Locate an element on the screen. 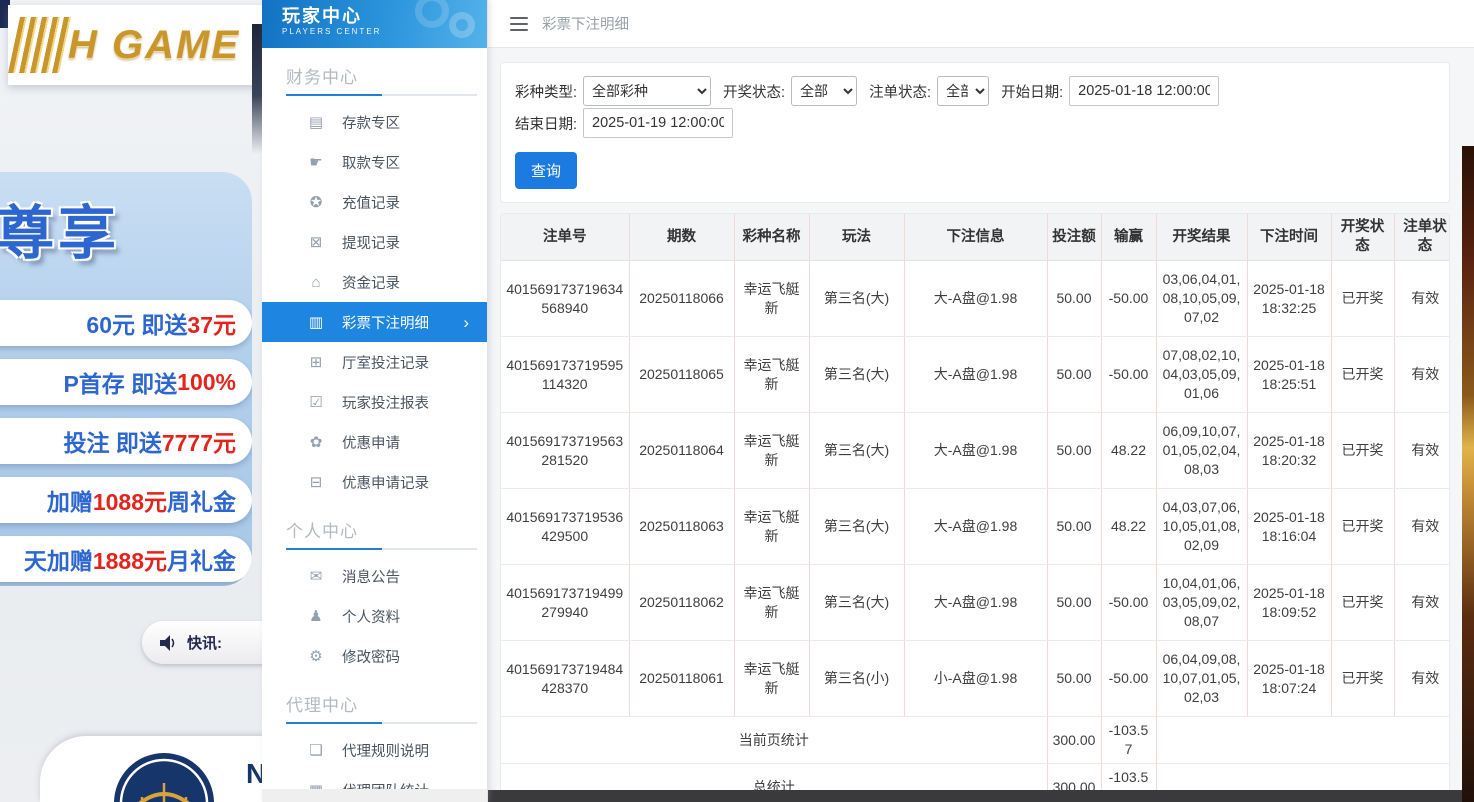 This screenshot has height=802, width=1474. promo-title: 尊享 is located at coordinates (60, 233).